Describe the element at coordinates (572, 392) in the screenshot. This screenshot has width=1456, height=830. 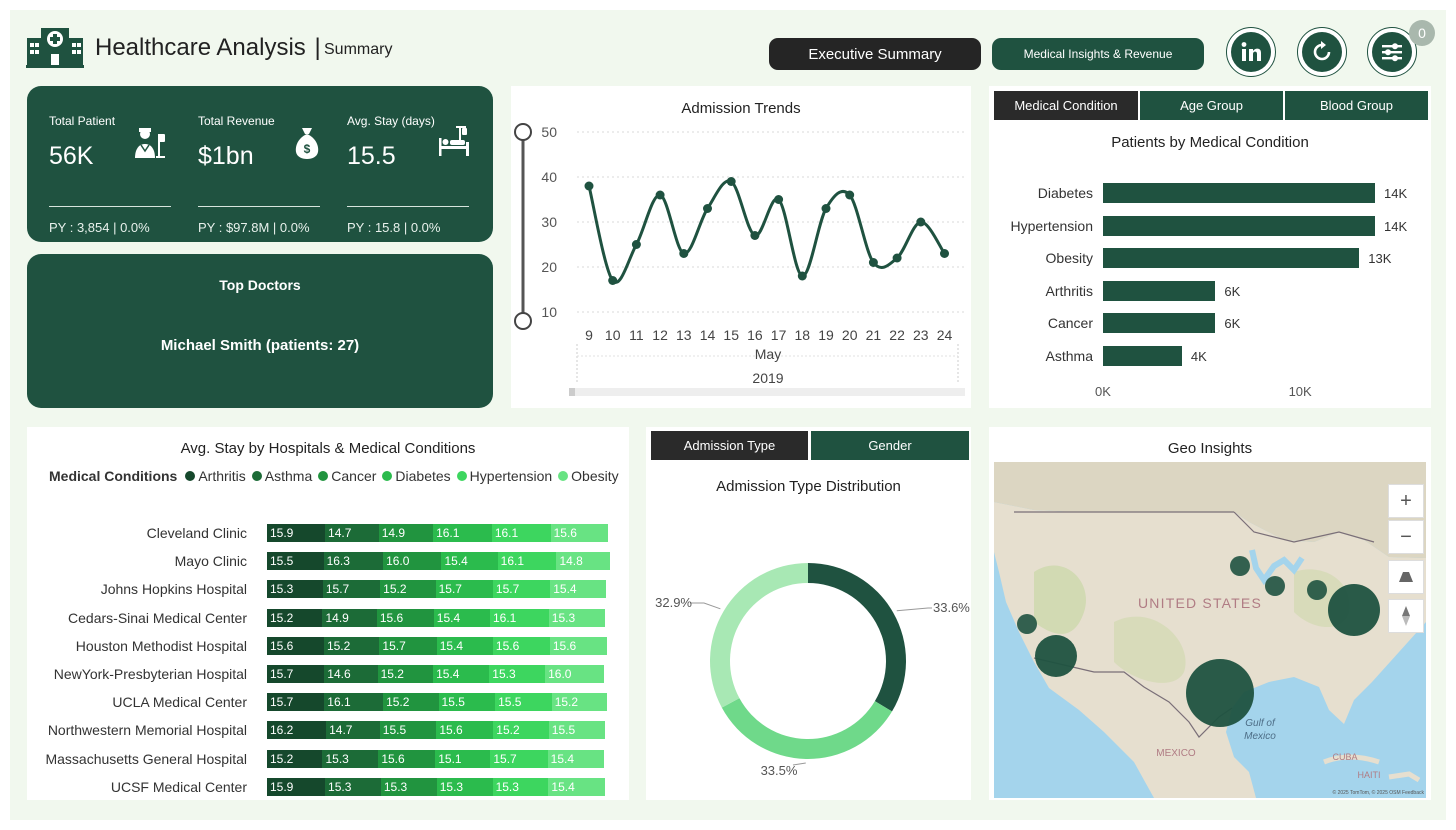
I see `scrollbar-thumb` at that location.